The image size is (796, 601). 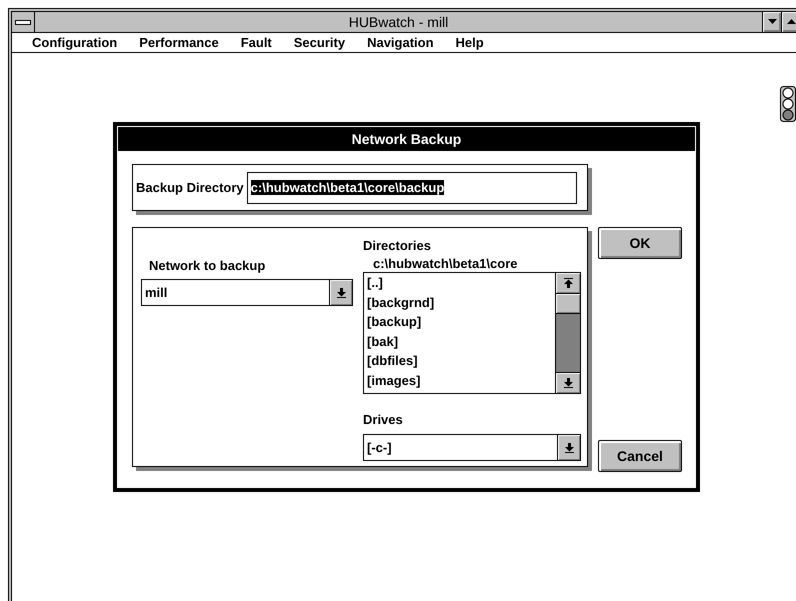 What do you see at coordinates (23, 22) in the screenshot?
I see `system-menu-button` at bounding box center [23, 22].